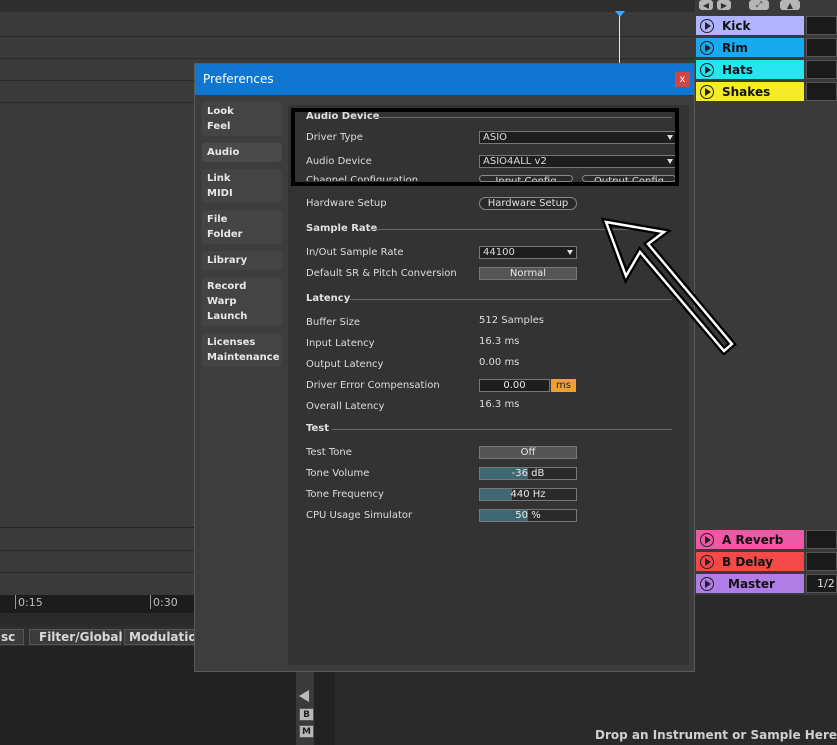 The width and height of the screenshot is (837, 745). I want to click on device-tab-modulation: Modulatio, so click(160, 637).